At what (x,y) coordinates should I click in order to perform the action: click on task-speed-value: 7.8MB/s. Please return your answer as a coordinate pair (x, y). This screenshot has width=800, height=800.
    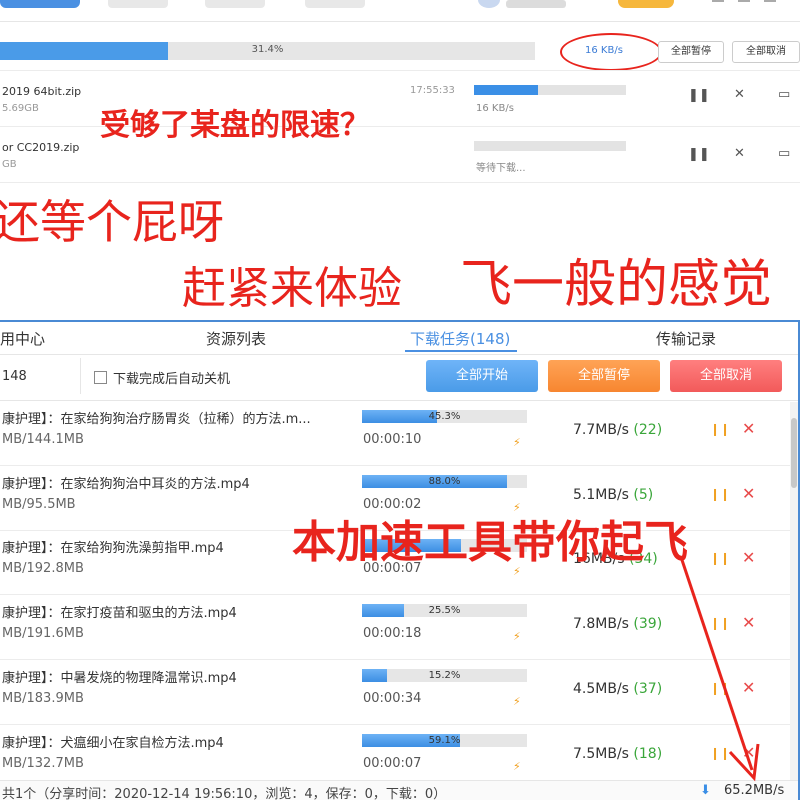
    Looking at the image, I should click on (601, 624).